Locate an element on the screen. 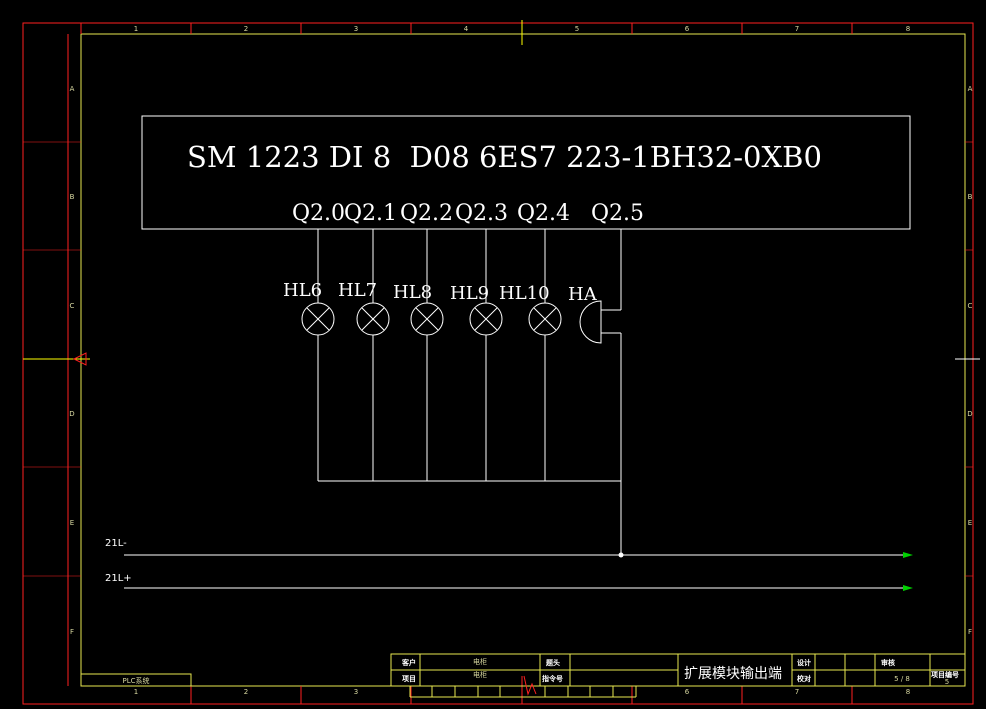 This screenshot has width=986, height=709. load-label-hl9: HL9 is located at coordinates (469, 293).